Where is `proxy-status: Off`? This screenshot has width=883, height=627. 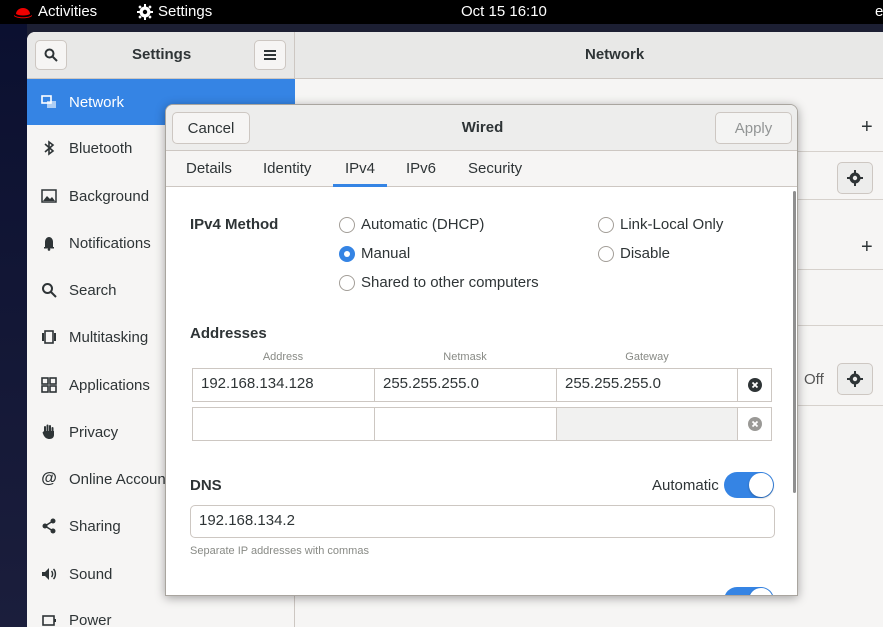
proxy-status: Off is located at coordinates (814, 379).